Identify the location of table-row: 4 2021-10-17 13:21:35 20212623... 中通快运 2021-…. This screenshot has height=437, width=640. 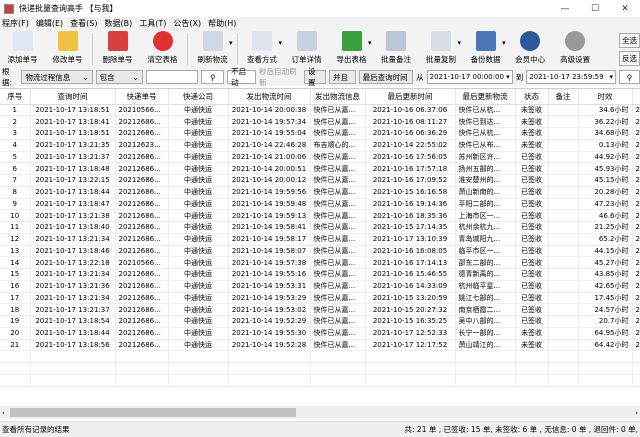
(320, 145).